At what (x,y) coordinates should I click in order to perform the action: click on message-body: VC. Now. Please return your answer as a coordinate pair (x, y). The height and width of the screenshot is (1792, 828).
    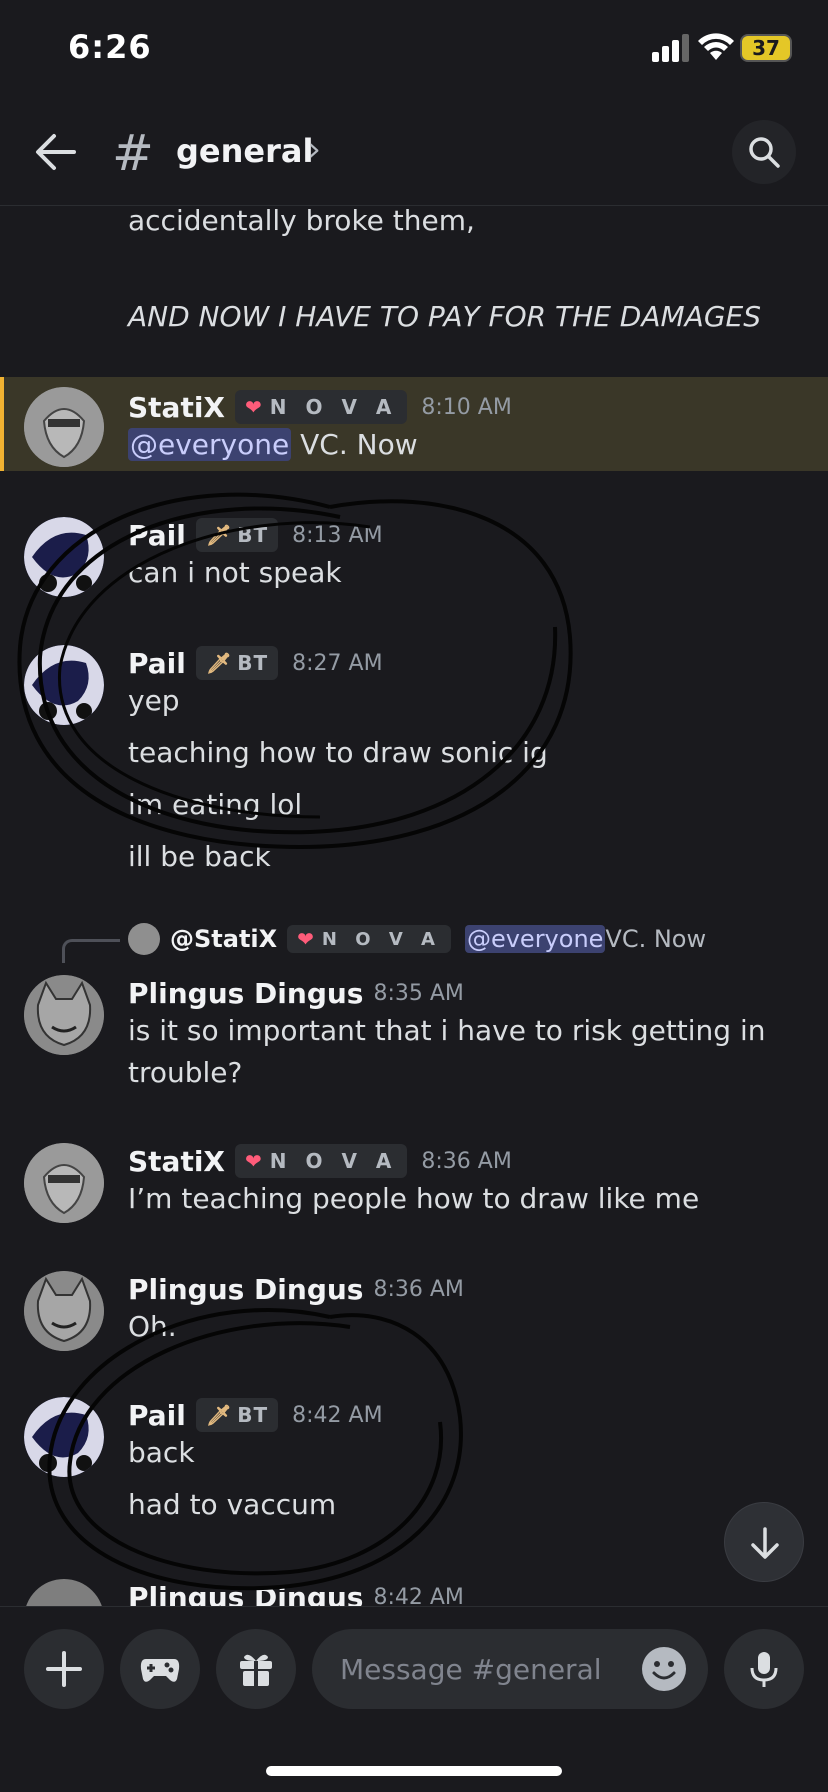
    Looking at the image, I should click on (354, 444).